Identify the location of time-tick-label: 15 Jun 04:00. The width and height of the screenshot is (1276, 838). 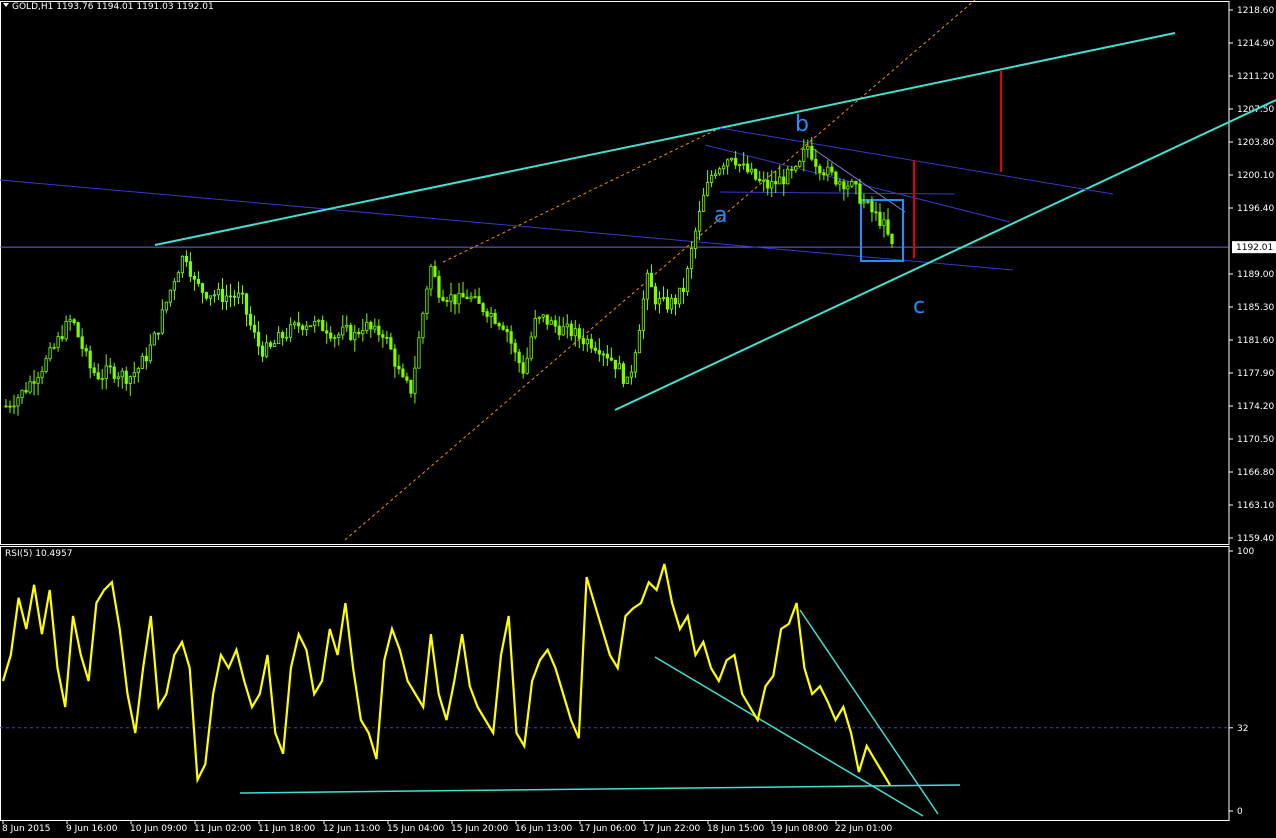
(415, 829).